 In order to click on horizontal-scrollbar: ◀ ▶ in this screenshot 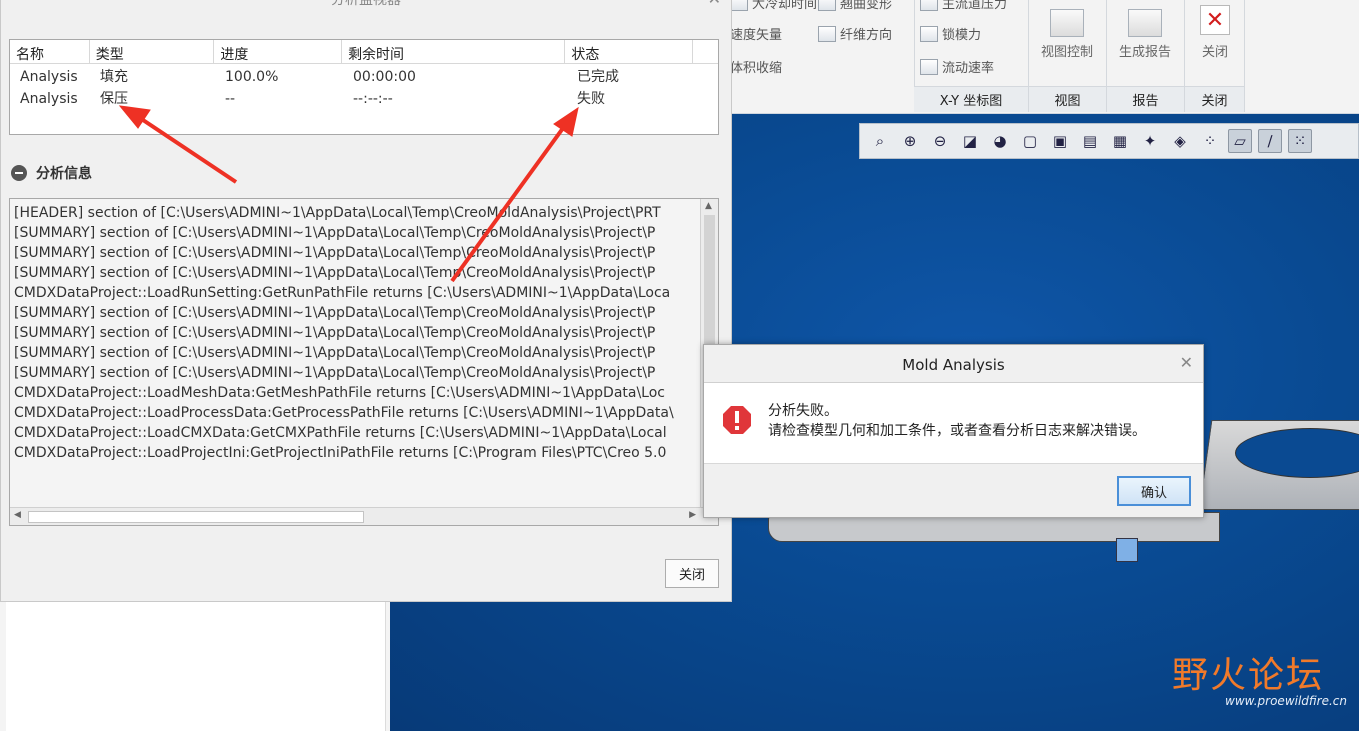, I will do `click(364, 516)`.